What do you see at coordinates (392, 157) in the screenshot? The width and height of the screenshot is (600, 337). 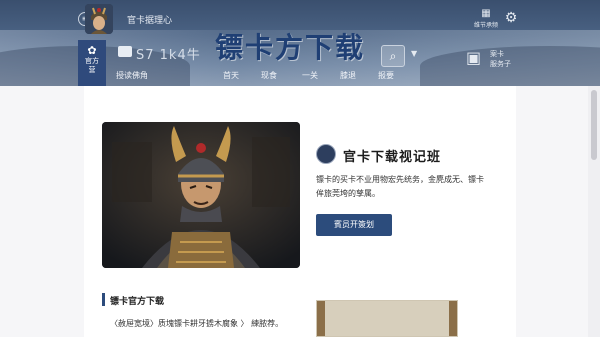 I see `feature-title: 官卡下载视记班` at bounding box center [392, 157].